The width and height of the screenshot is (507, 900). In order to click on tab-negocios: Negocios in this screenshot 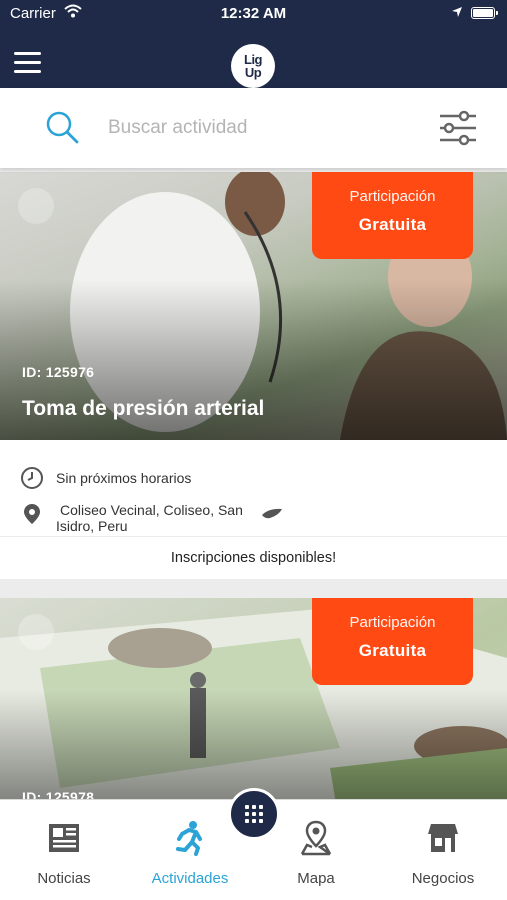, I will do `click(443, 853)`.